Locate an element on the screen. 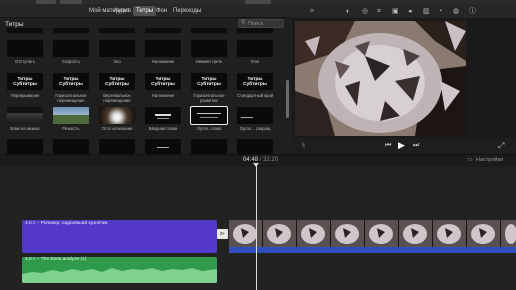 The image size is (516, 290). skip-back-icon: ⏮ is located at coordinates (388, 146).